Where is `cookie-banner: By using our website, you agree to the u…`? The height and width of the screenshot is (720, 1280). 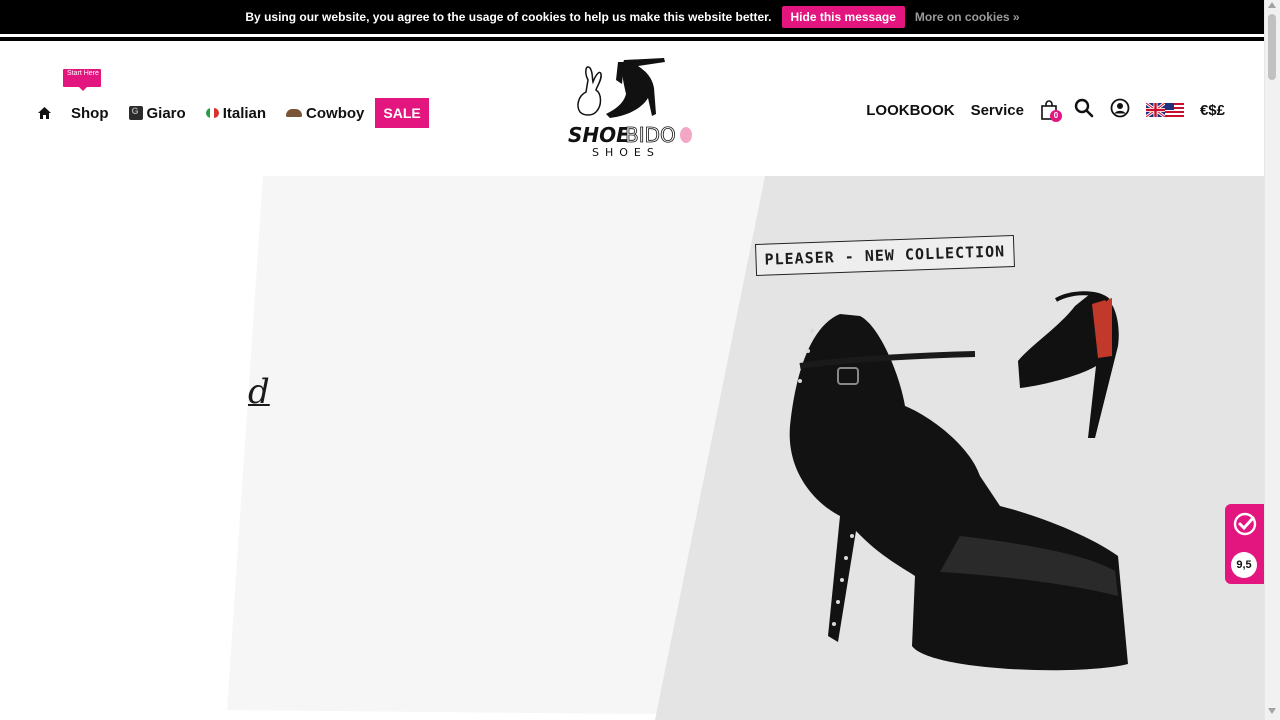 cookie-banner: By using our website, you agree to the u… is located at coordinates (632, 17).